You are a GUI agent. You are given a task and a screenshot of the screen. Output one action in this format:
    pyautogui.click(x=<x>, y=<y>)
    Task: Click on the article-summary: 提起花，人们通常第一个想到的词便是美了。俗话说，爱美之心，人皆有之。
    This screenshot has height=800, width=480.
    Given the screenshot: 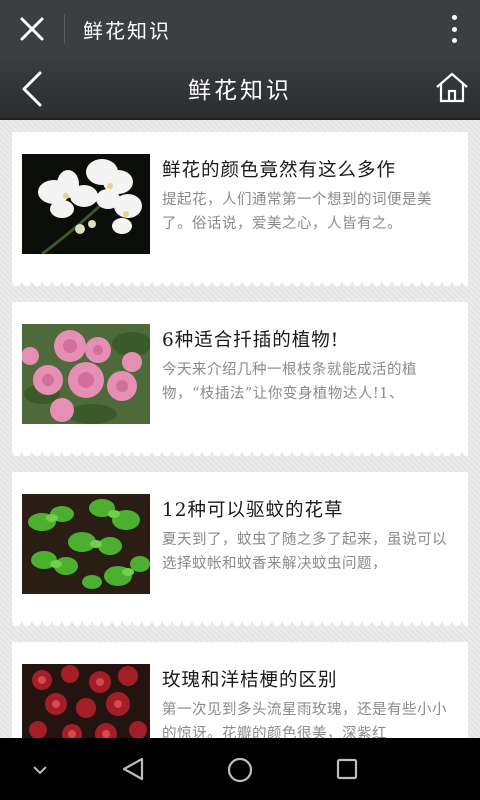 What is the action you would take?
    pyautogui.click(x=297, y=212)
    